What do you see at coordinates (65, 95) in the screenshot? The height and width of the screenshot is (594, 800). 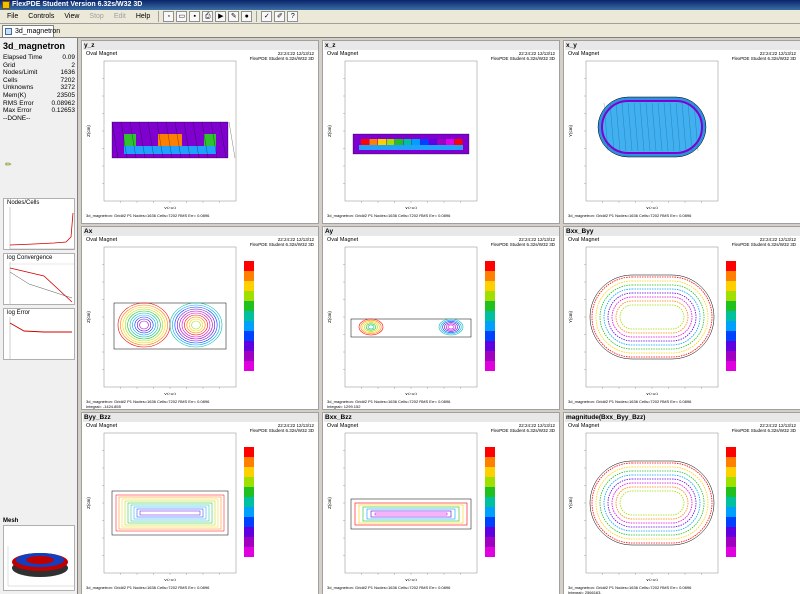 I see `stat-value: 23505` at bounding box center [65, 95].